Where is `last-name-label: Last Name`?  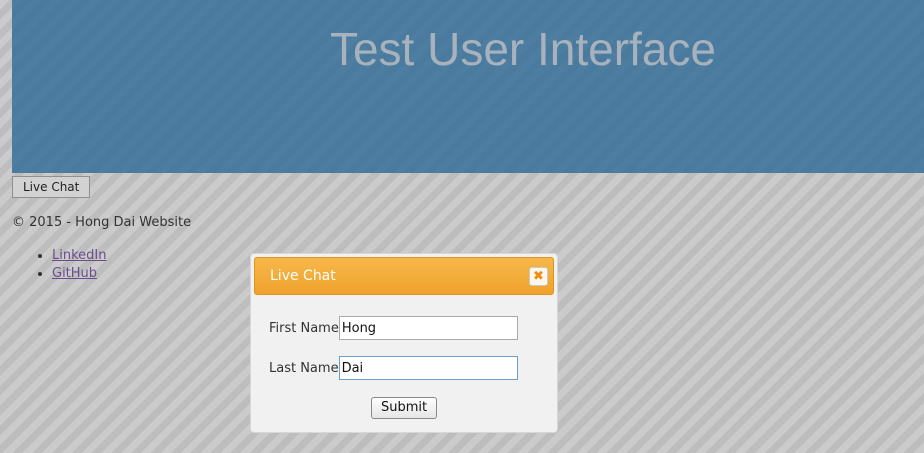 last-name-label: Last Name is located at coordinates (304, 368).